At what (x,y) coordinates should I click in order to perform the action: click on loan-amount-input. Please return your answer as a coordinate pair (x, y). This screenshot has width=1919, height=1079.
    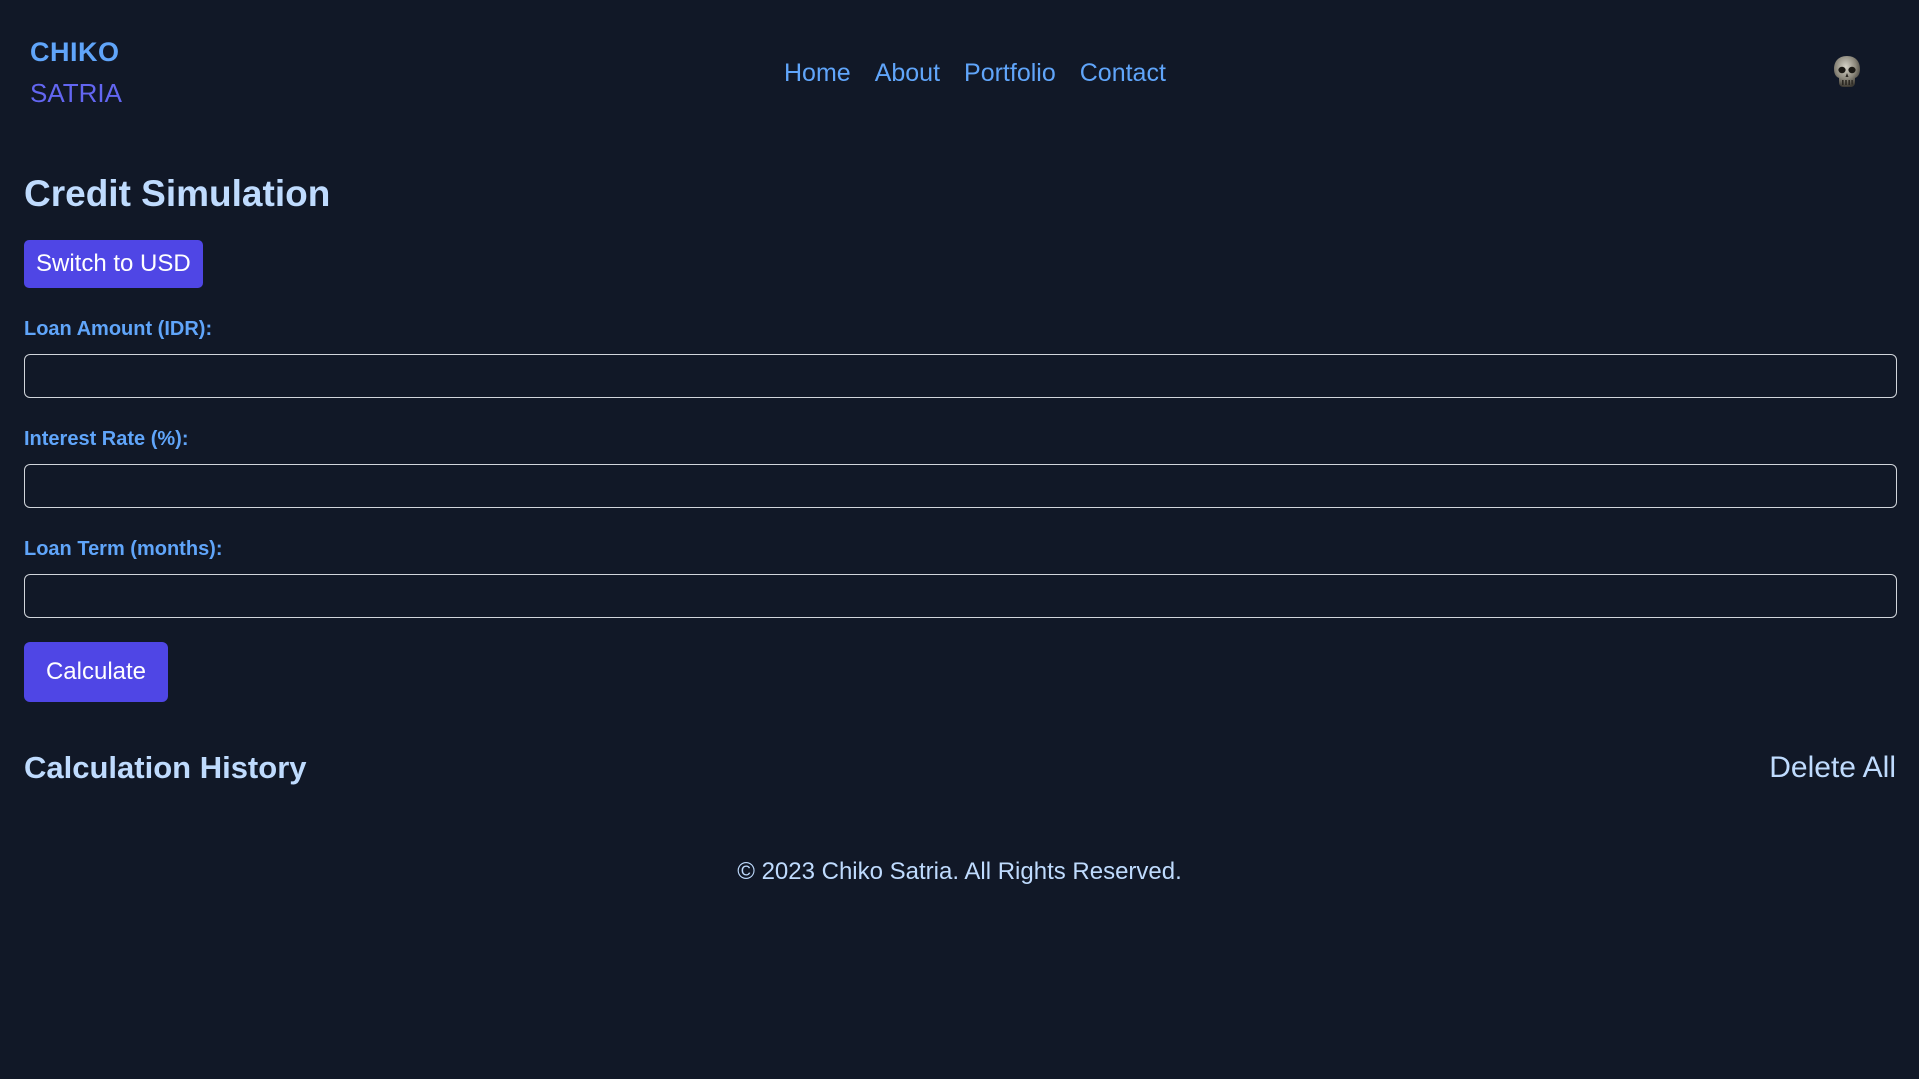
    Looking at the image, I should click on (960, 376).